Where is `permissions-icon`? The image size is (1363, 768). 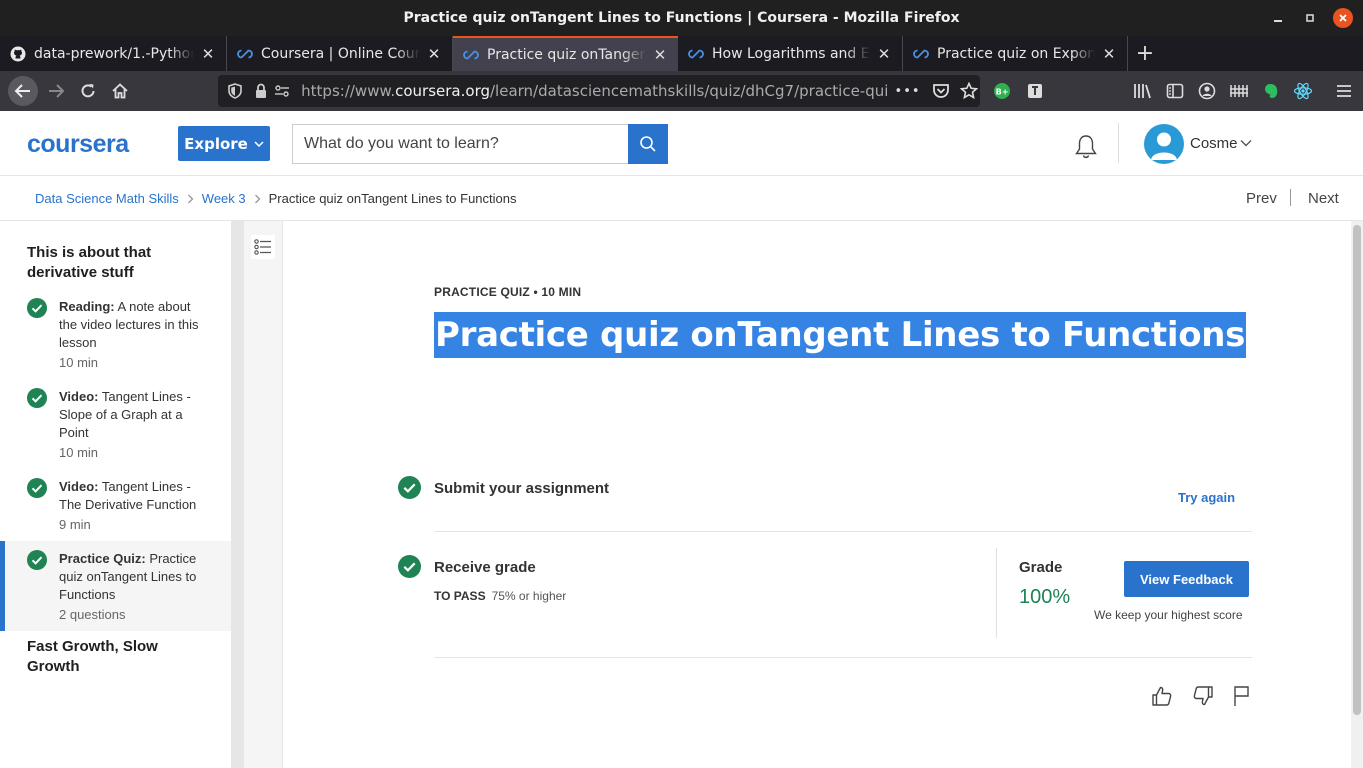
permissions-icon is located at coordinates (282, 91).